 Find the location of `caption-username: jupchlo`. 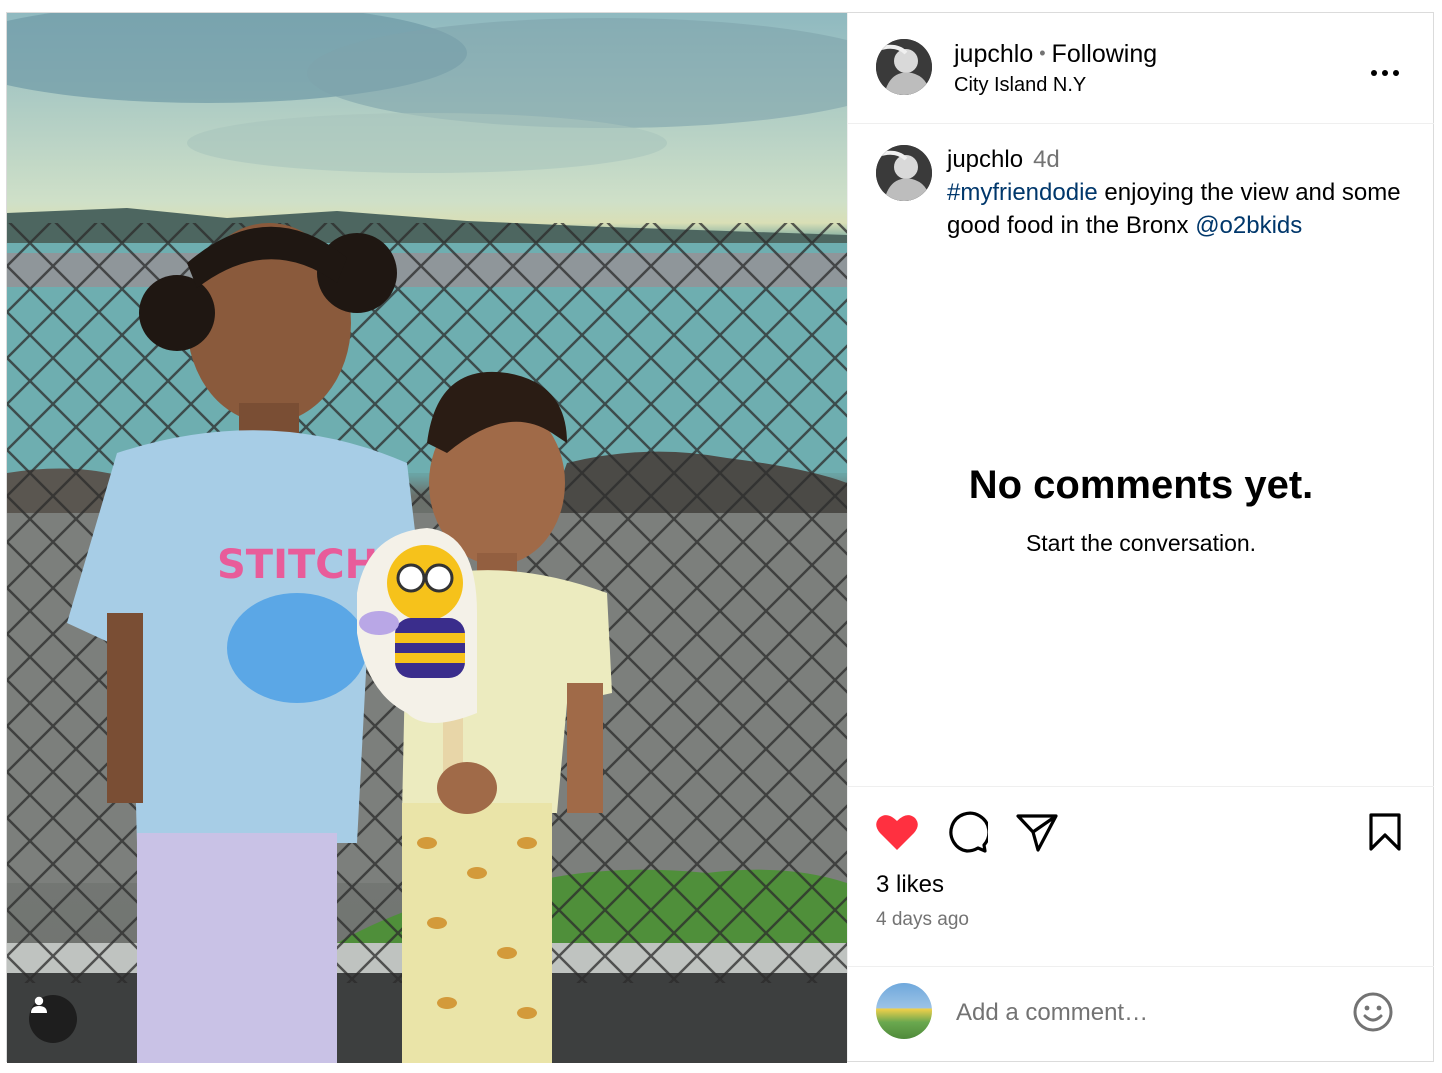

caption-username: jupchlo is located at coordinates (985, 159).